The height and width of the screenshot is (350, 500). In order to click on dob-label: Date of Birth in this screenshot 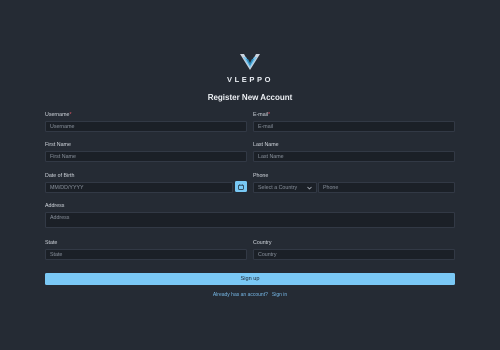, I will do `click(60, 176)`.